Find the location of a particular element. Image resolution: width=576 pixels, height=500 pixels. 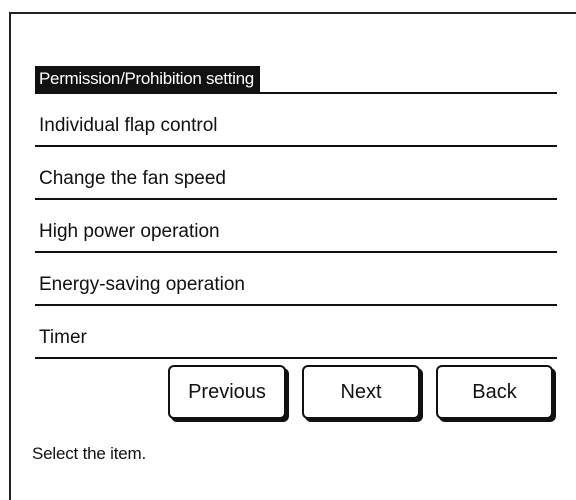

page-title: Permission/Prohibition setting is located at coordinates (147, 79).